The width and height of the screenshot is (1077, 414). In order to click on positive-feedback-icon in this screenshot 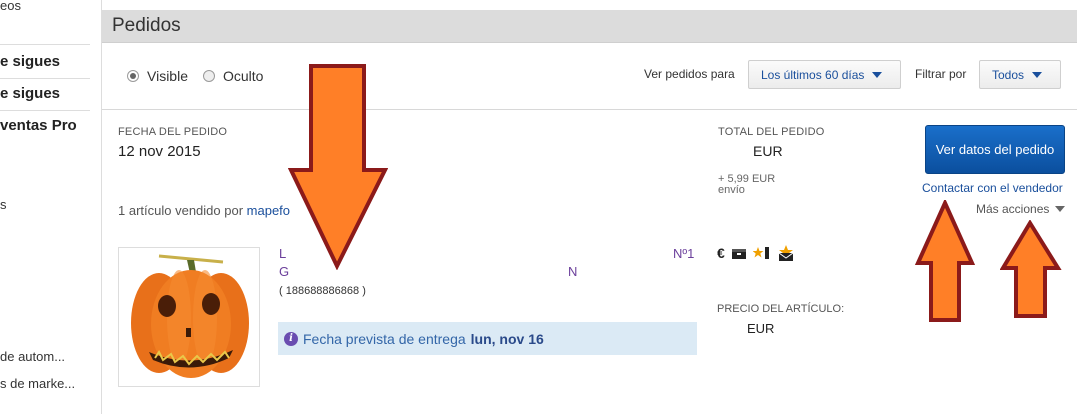, I will do `click(786, 253)`.